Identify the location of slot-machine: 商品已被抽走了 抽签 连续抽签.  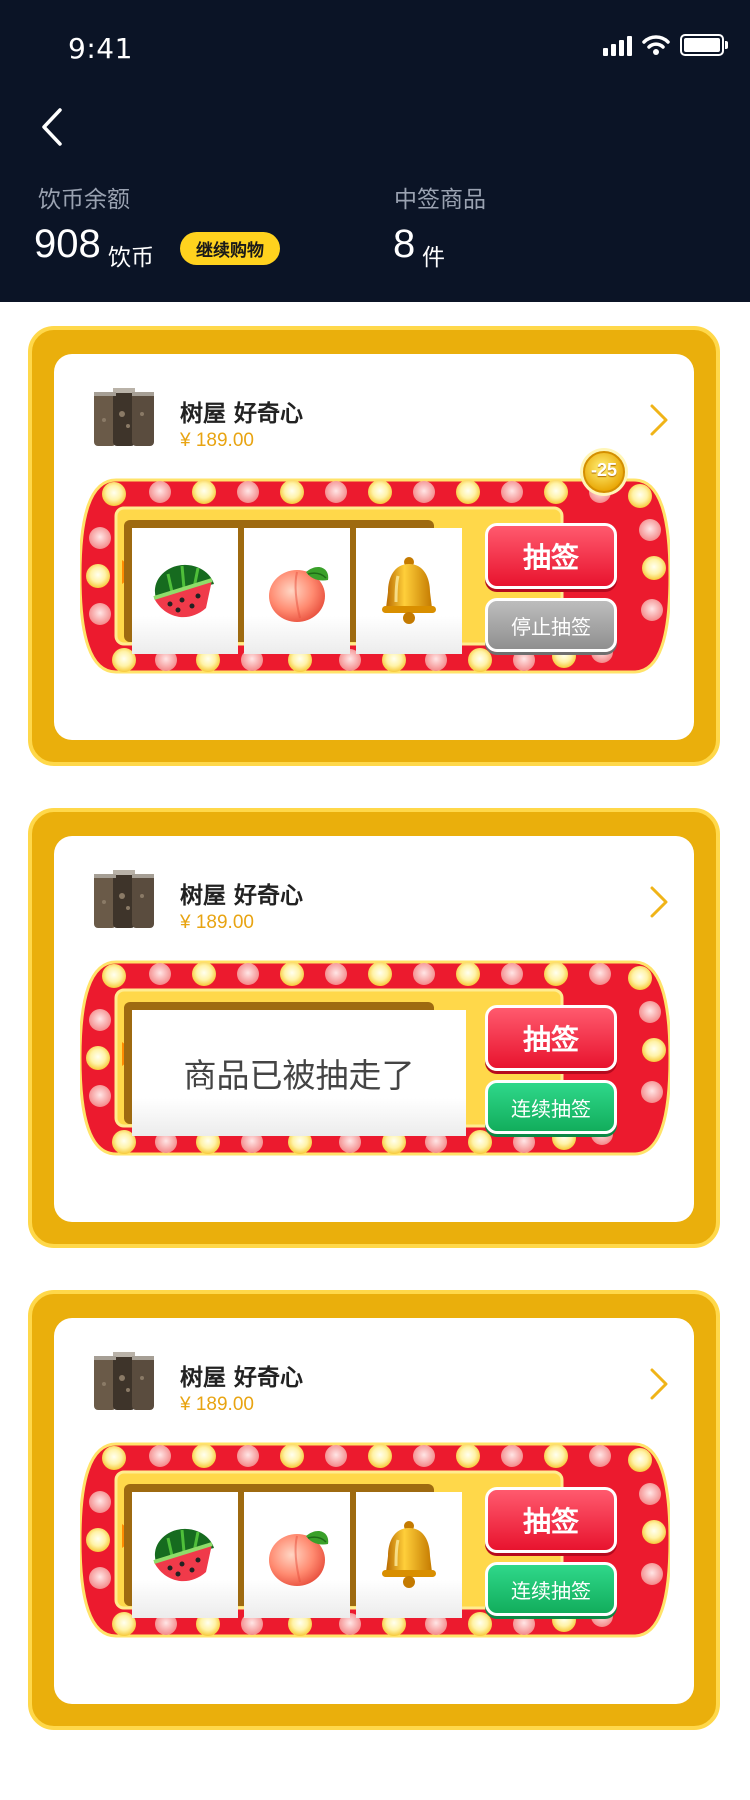
(375, 1058).